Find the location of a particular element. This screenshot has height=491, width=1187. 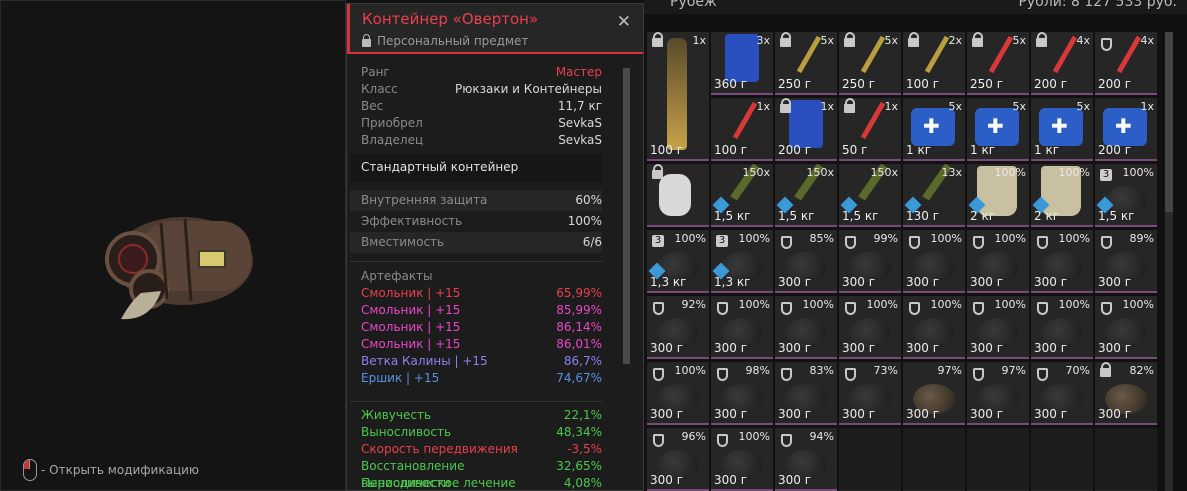

panel-scroll-thumb is located at coordinates (626, 216).